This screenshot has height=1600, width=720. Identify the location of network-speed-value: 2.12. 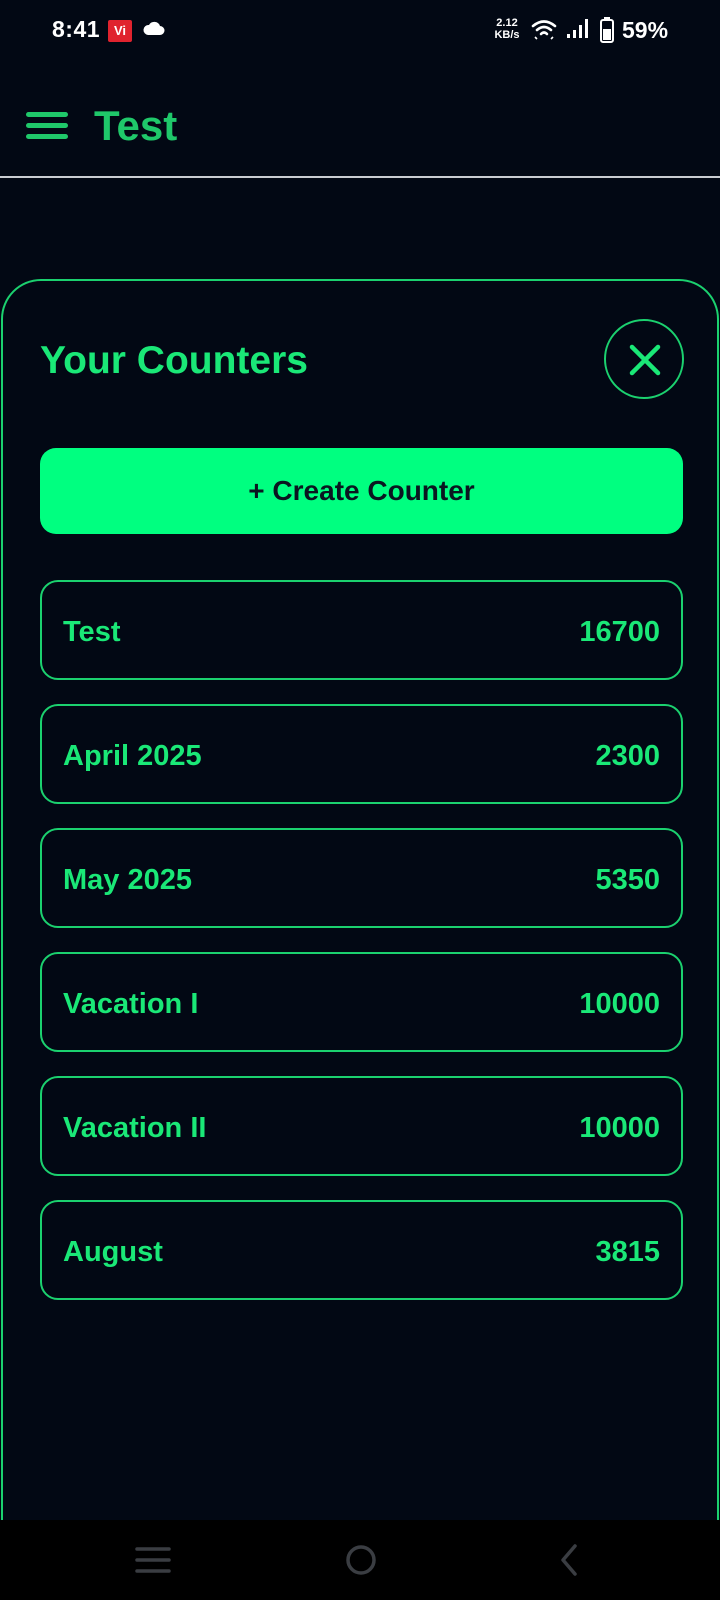
(507, 23).